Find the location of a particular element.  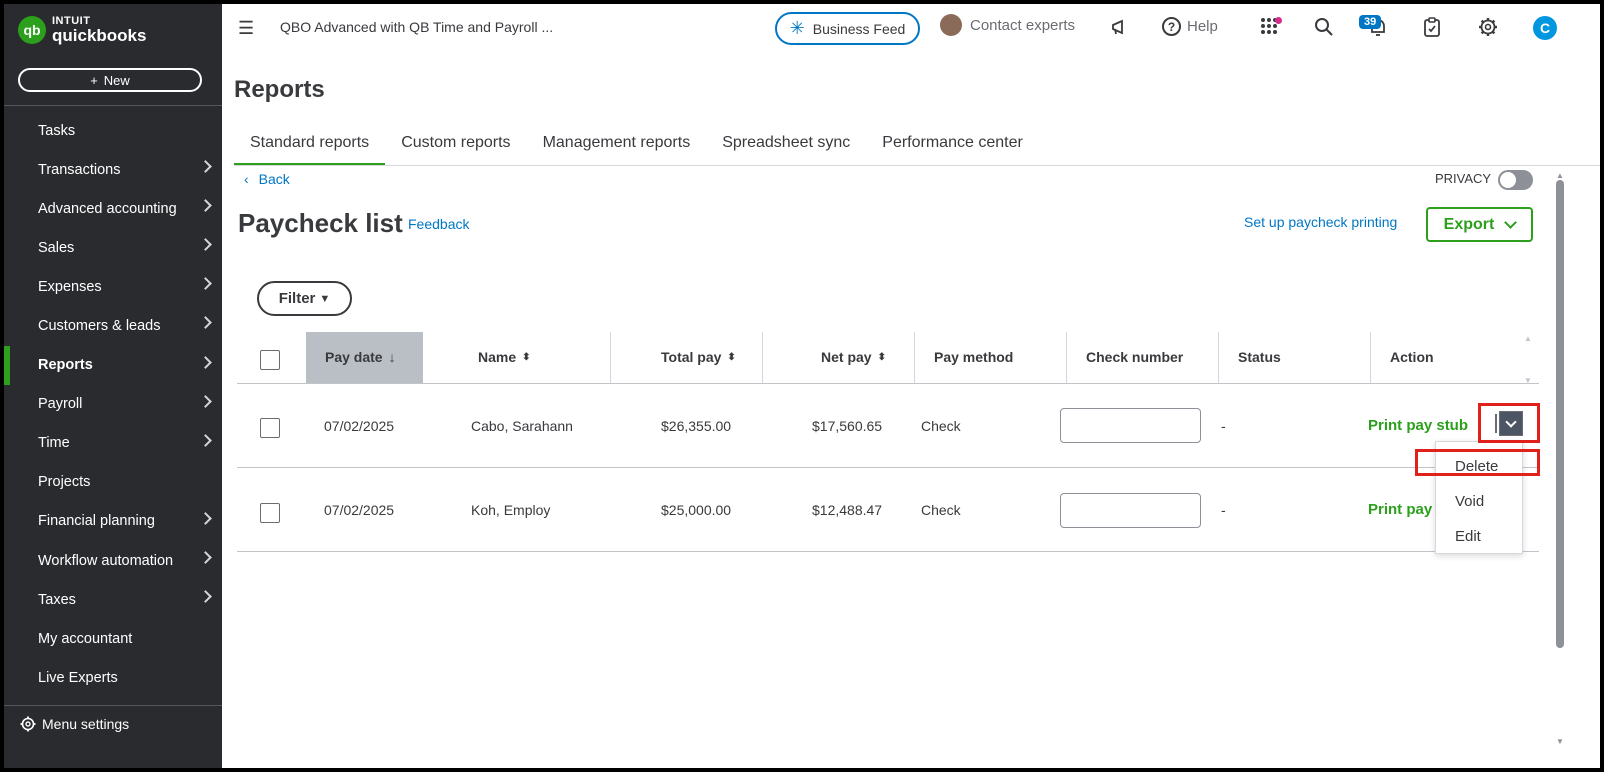

chevron-left-icon: ‹ is located at coordinates (246, 179).